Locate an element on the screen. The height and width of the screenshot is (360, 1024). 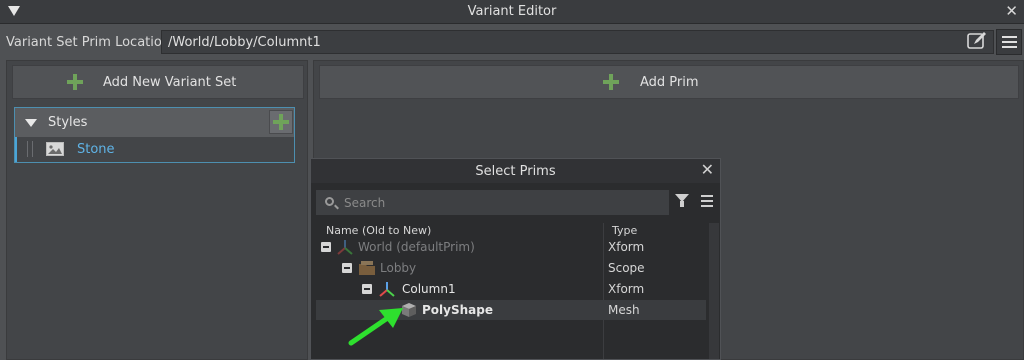
add-prim-button: Add Prim is located at coordinates (669, 82).